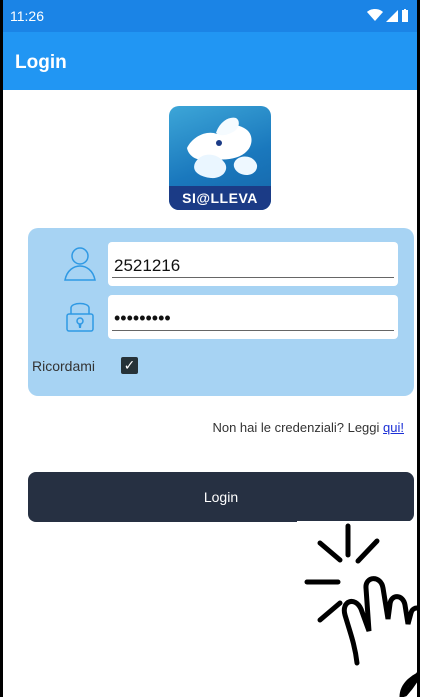 This screenshot has height=697, width=426. What do you see at coordinates (41, 62) in the screenshot?
I see `page-title: Login` at bounding box center [41, 62].